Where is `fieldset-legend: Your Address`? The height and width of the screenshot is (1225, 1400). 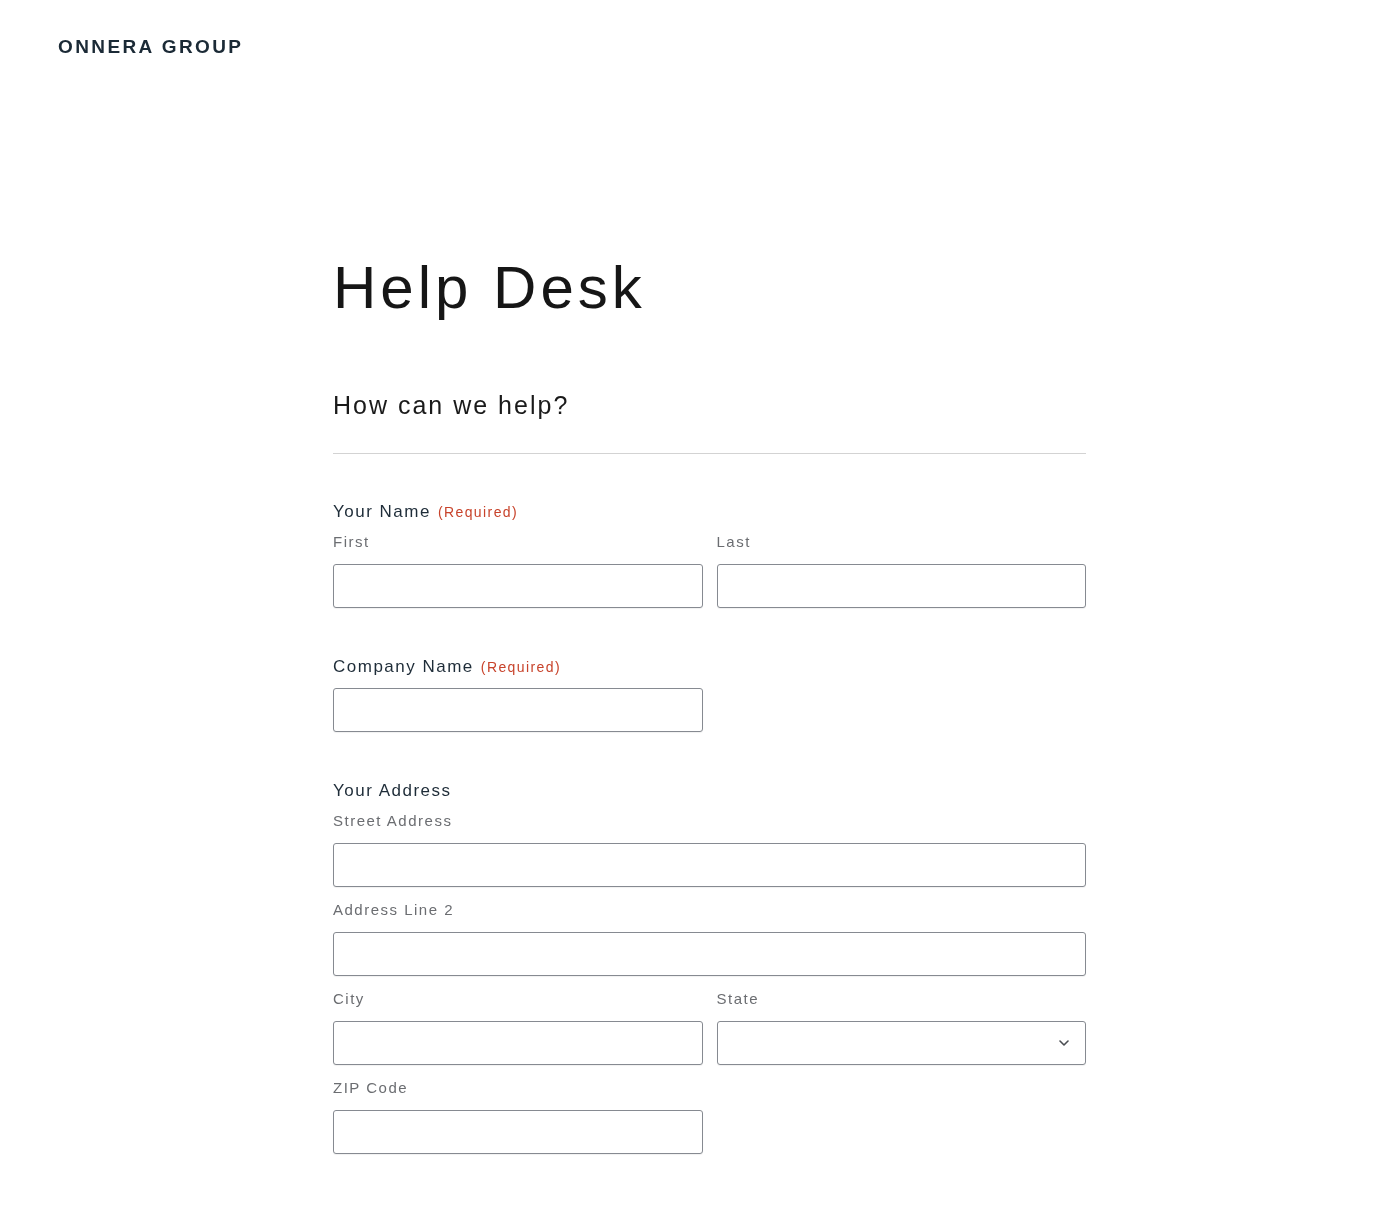 fieldset-legend: Your Address is located at coordinates (392, 791).